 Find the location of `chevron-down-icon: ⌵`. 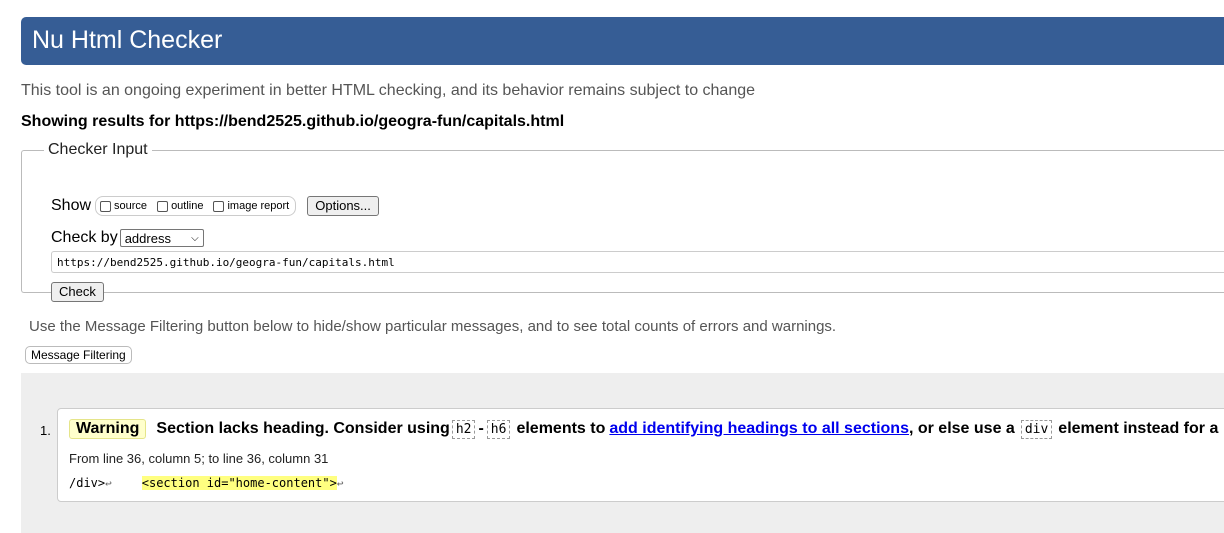

chevron-down-icon: ⌵ is located at coordinates (195, 238).